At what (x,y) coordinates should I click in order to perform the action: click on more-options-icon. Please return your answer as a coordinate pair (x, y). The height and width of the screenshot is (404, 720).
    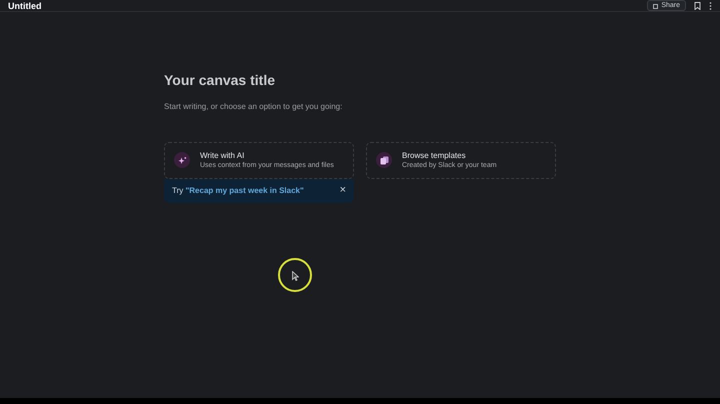
    Looking at the image, I should click on (710, 6).